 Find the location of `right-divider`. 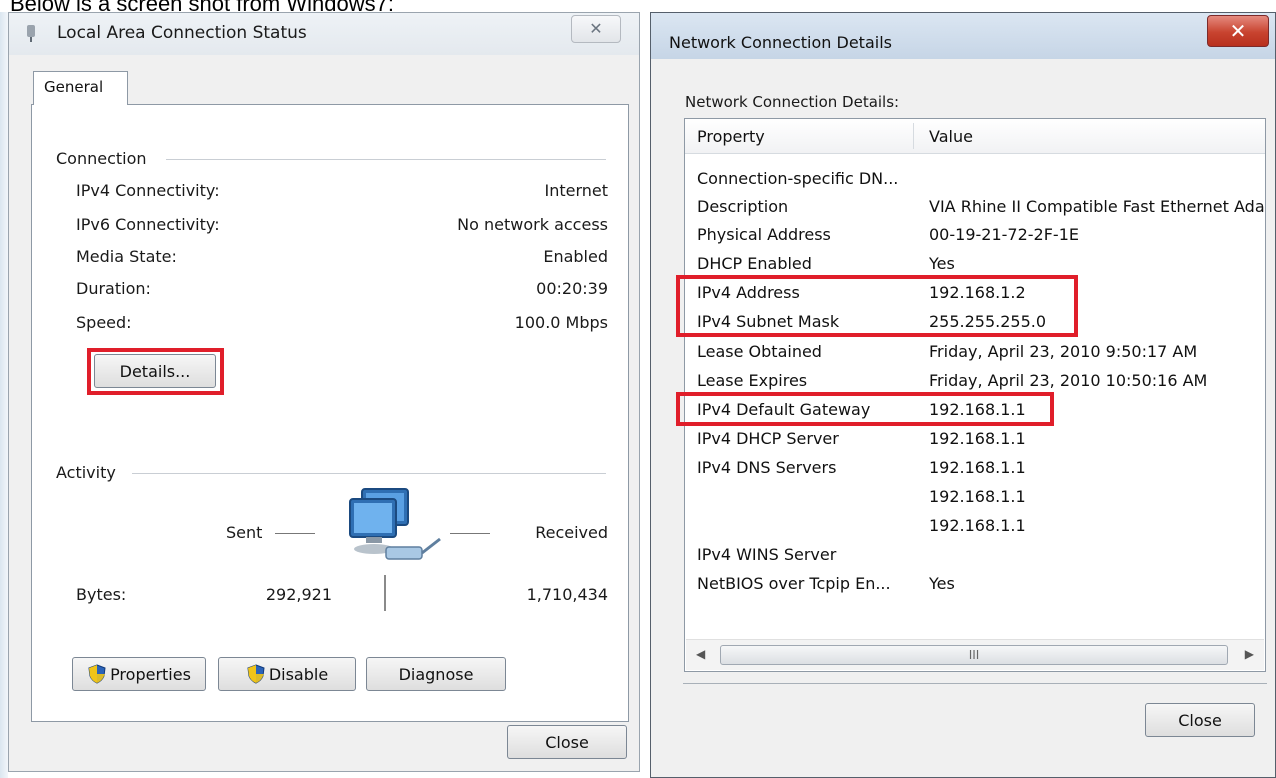

right-divider is located at coordinates (975, 683).